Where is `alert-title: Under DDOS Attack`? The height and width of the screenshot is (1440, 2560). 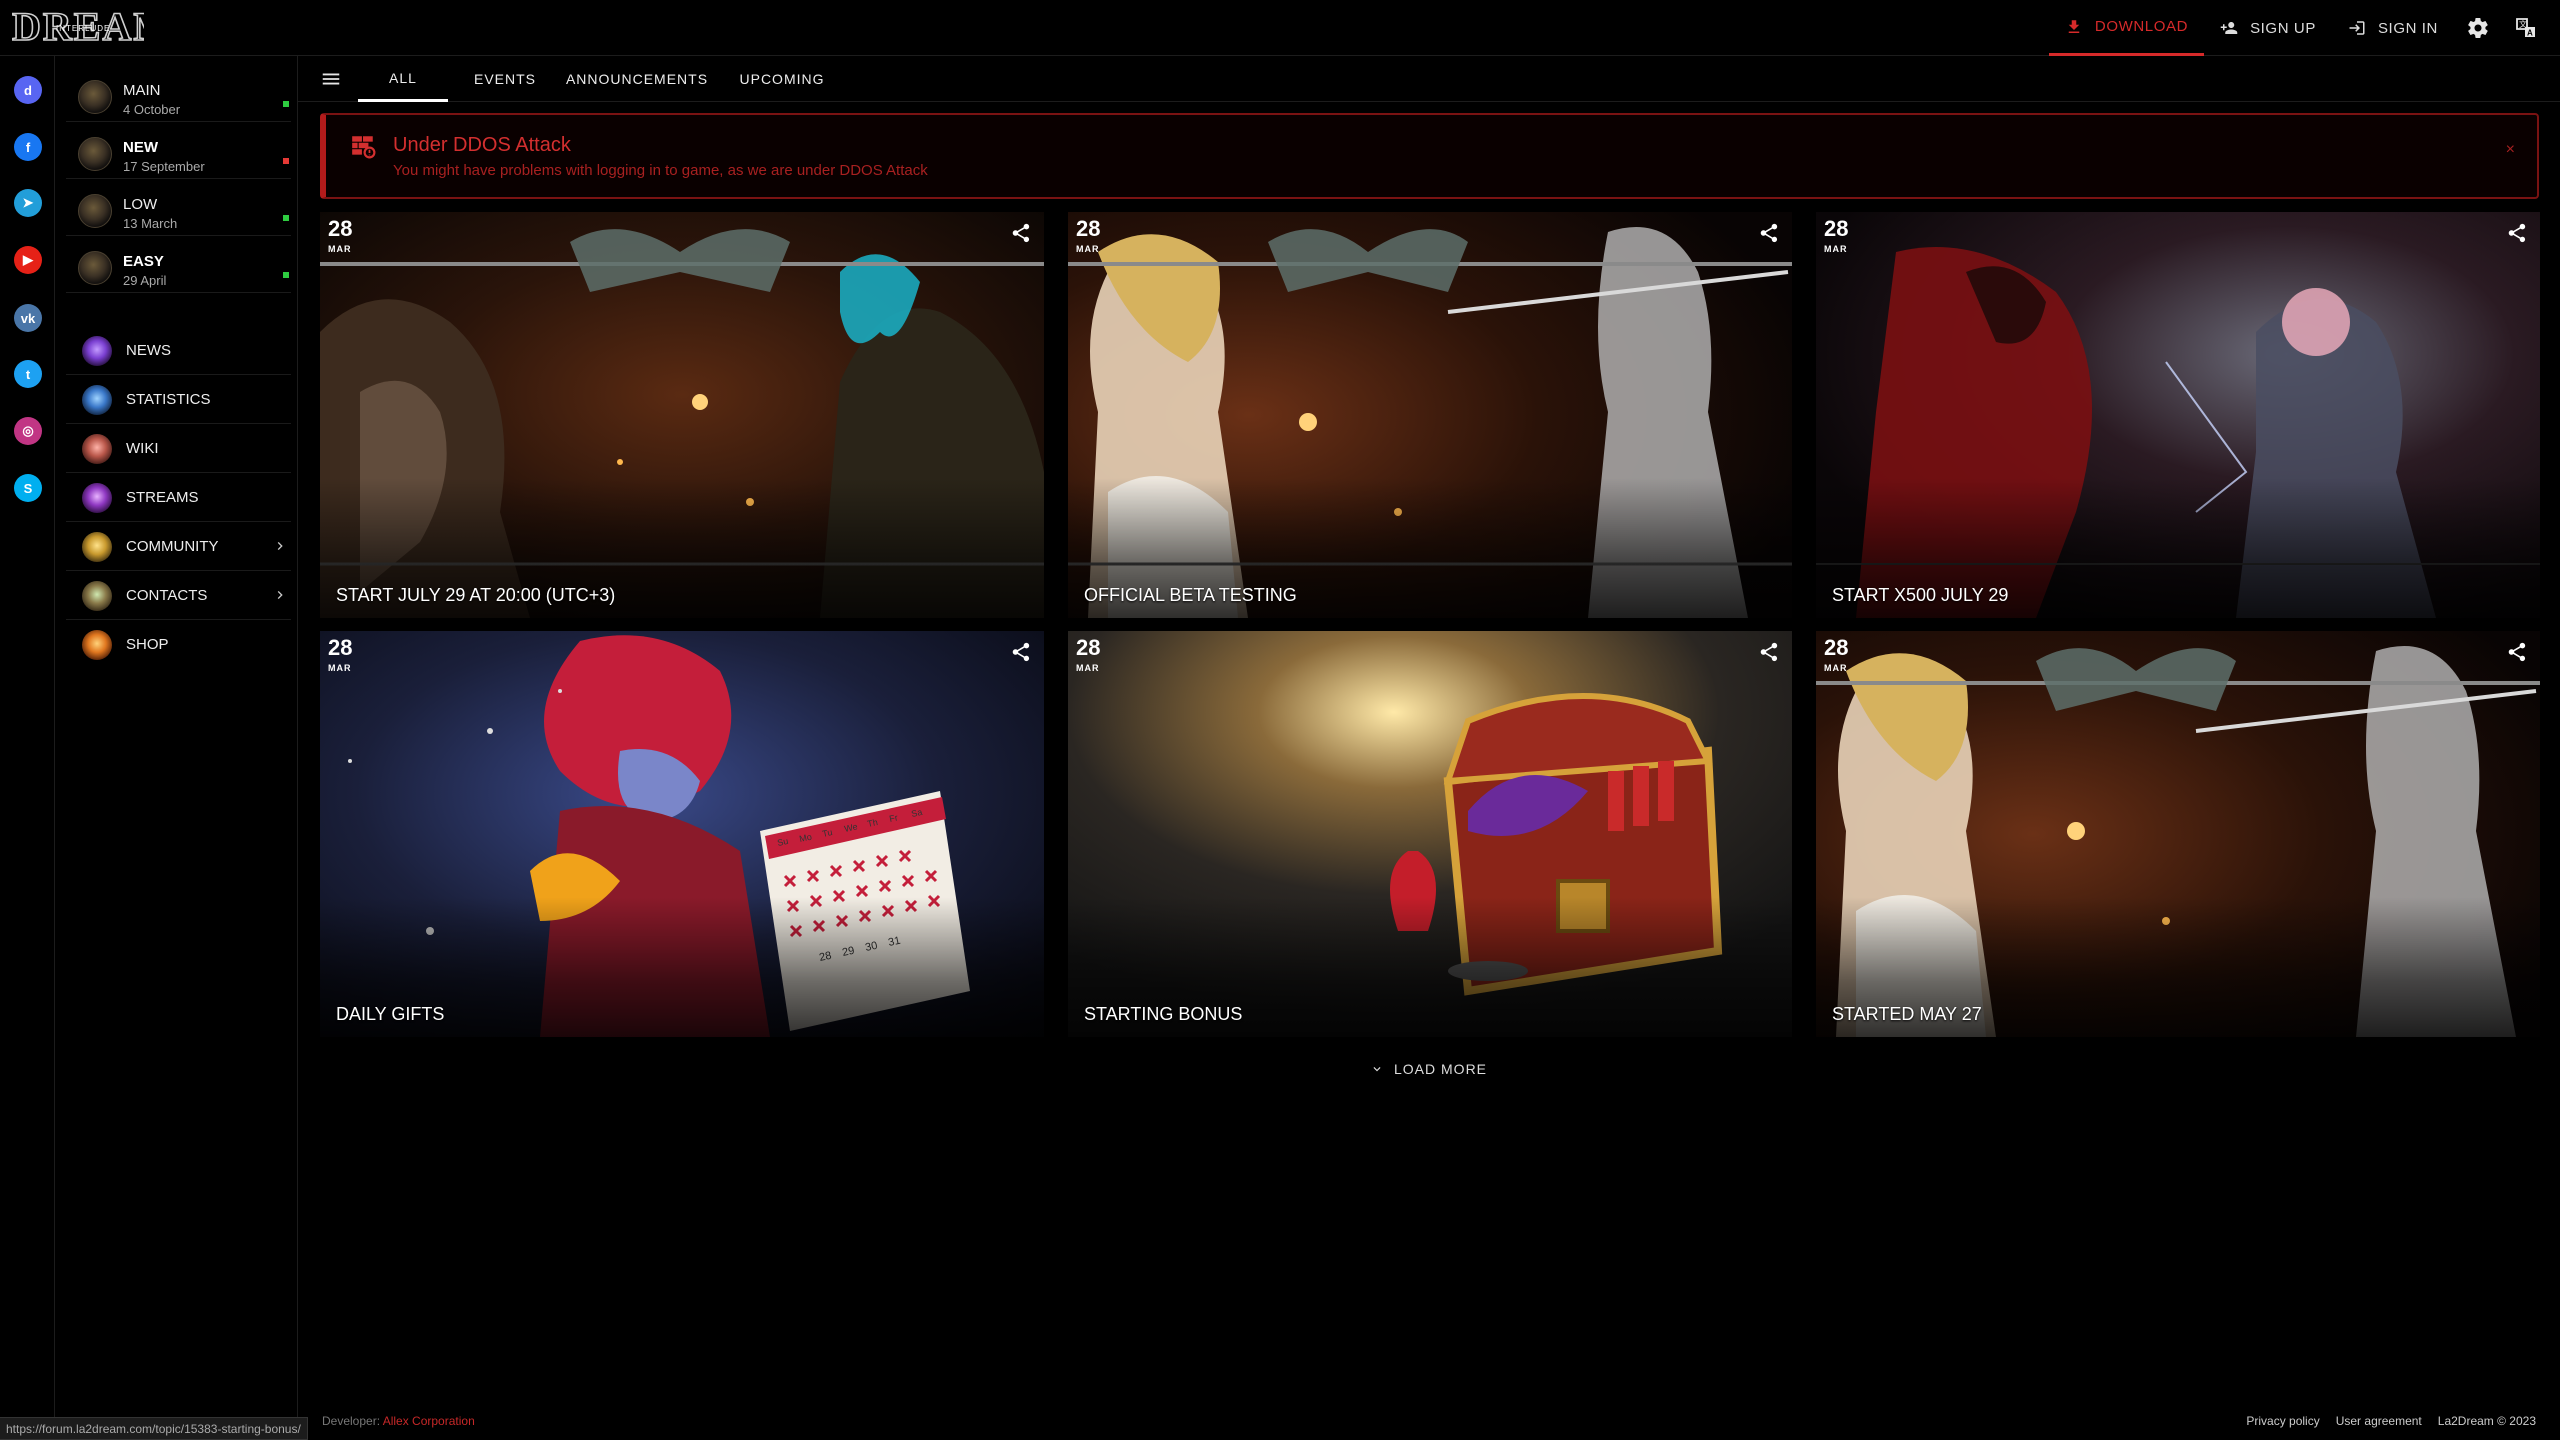
alert-title: Under DDOS Attack is located at coordinates (482, 145).